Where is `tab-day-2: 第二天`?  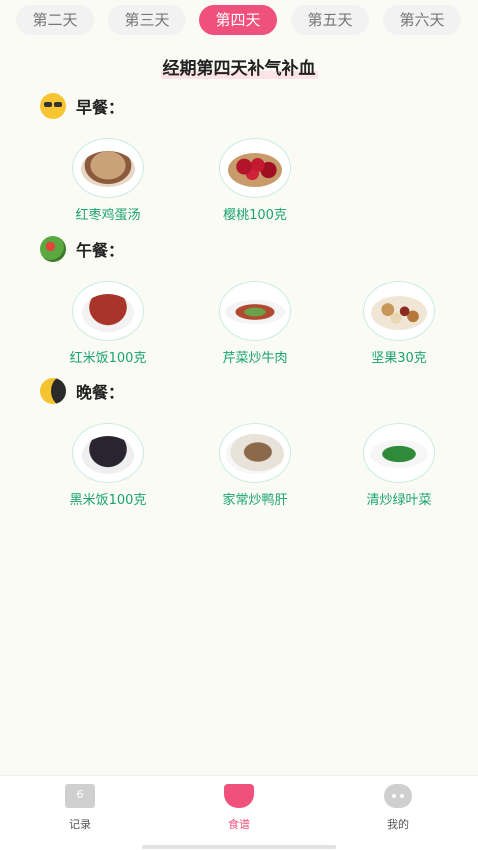 tab-day-2: 第二天 is located at coordinates (55, 20).